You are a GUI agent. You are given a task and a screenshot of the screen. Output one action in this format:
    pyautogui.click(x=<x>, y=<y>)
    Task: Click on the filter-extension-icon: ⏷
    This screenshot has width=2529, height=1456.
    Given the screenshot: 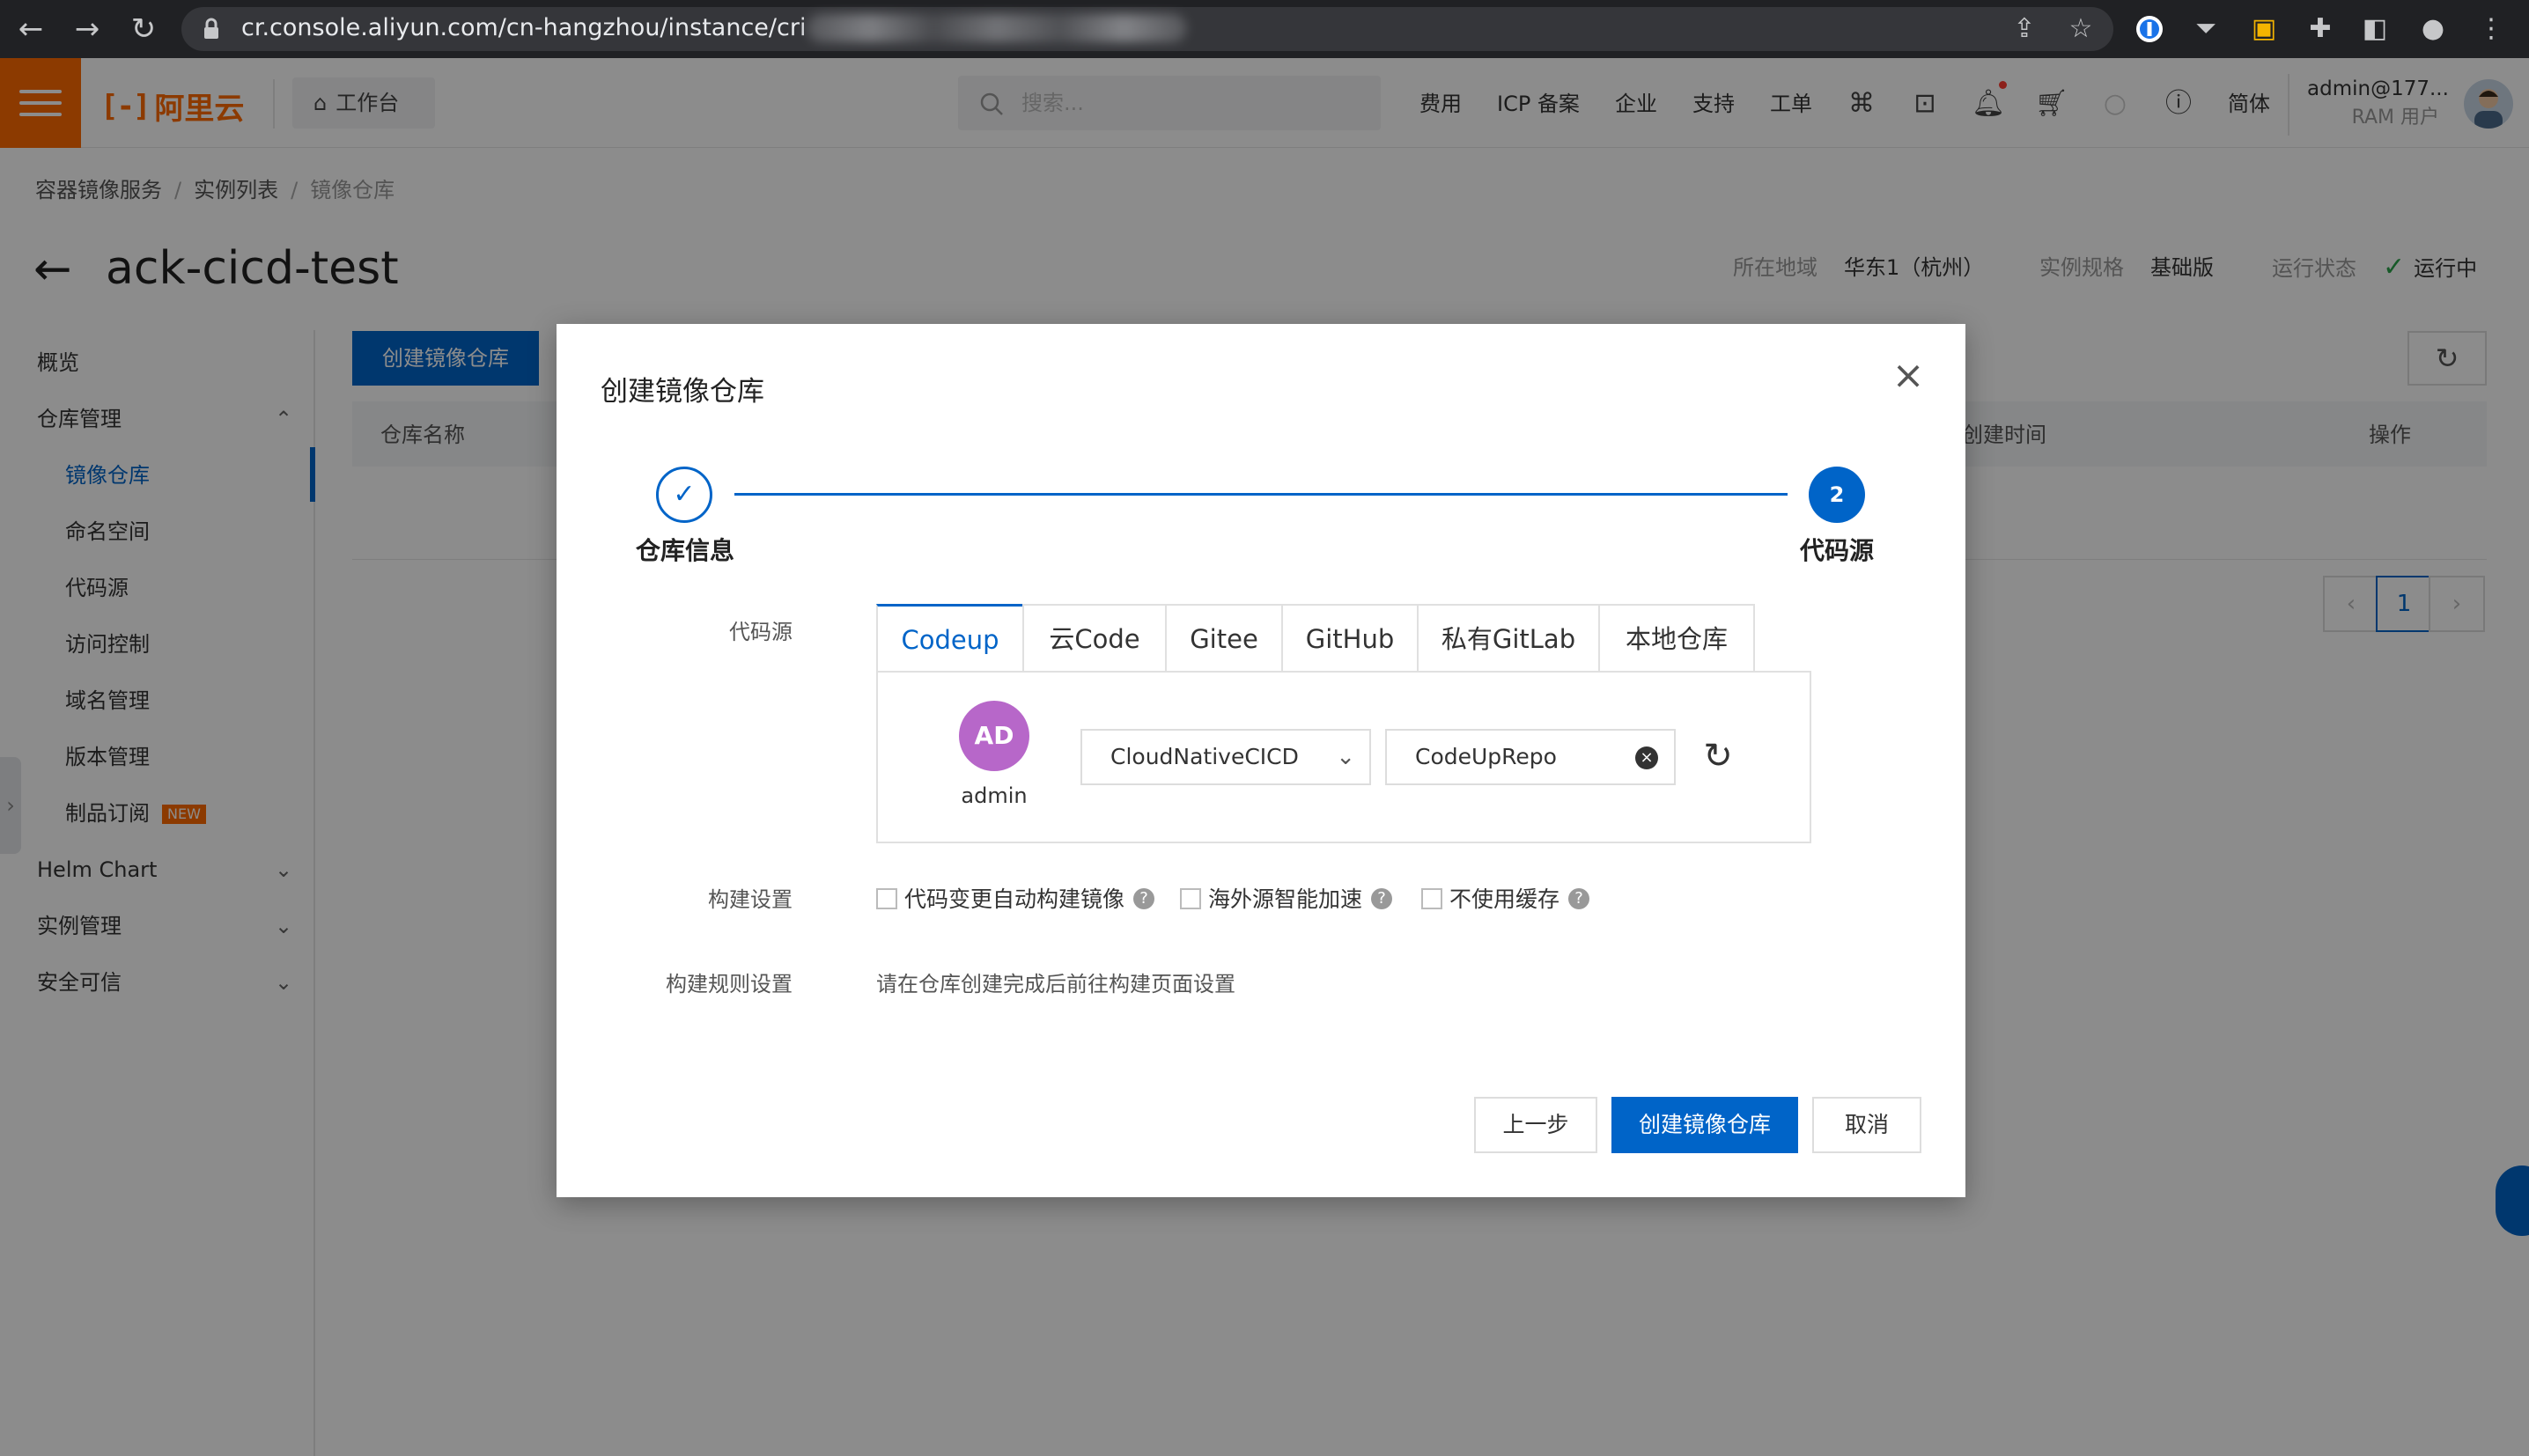 What is the action you would take?
    pyautogui.click(x=2205, y=30)
    